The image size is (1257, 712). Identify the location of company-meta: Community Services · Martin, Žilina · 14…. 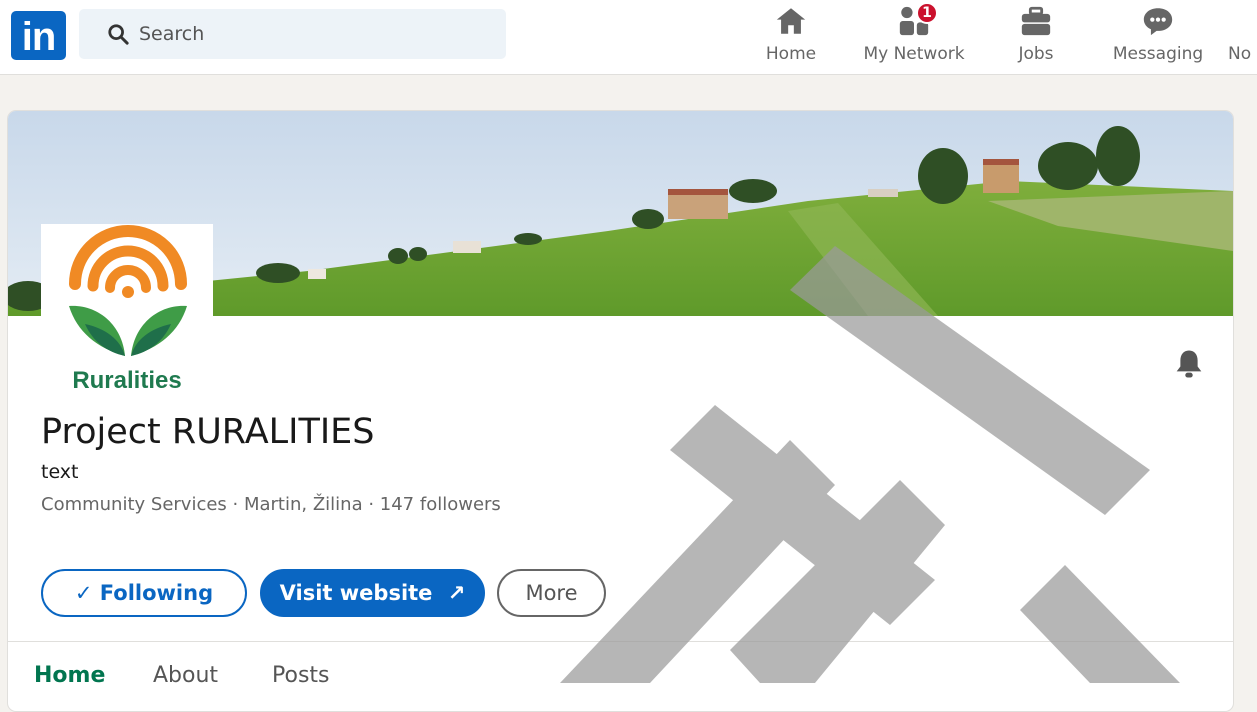
(271, 504).